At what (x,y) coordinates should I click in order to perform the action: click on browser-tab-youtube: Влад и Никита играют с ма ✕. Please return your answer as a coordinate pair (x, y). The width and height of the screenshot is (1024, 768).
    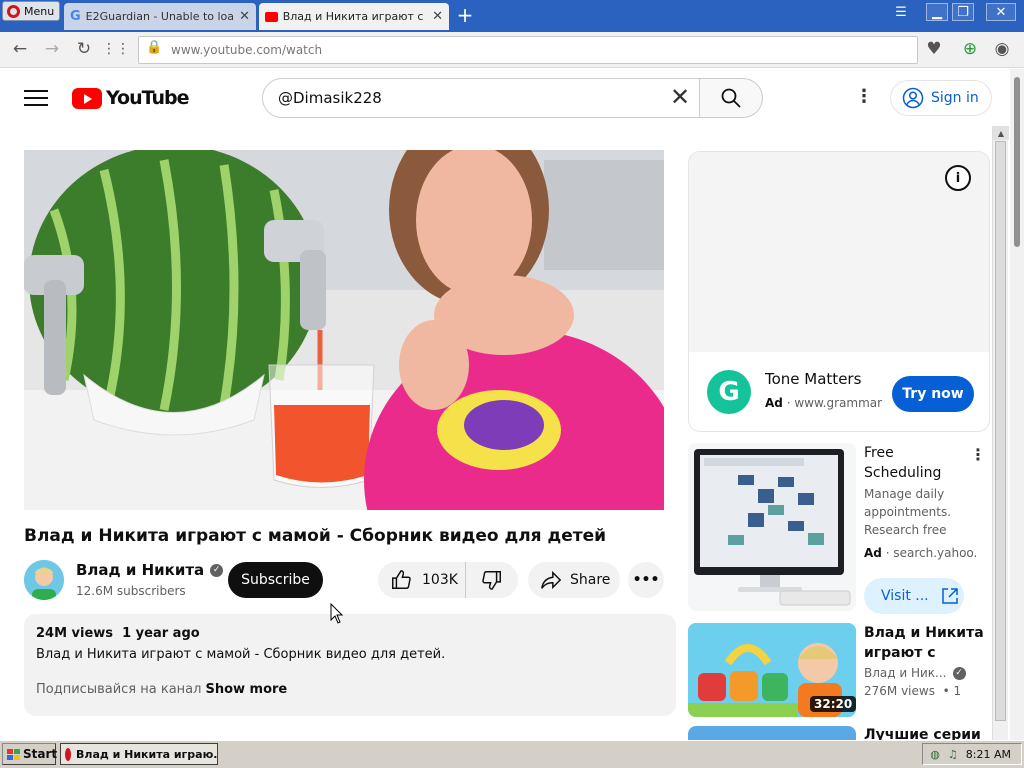
    Looking at the image, I should click on (354, 16).